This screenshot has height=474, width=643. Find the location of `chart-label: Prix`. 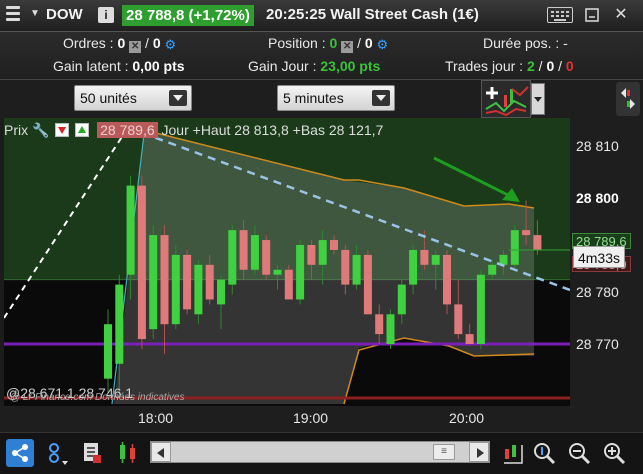

chart-label: Prix is located at coordinates (16, 130).